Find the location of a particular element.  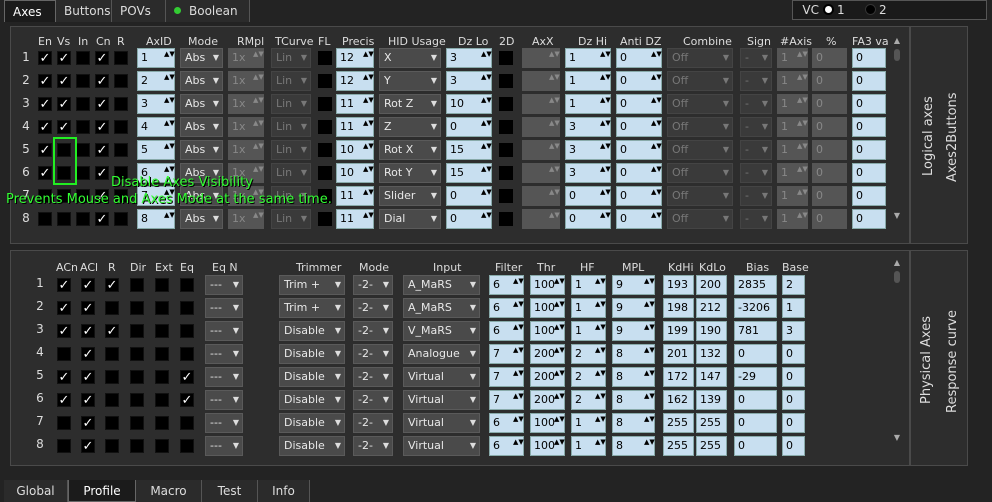

base-field: 1 is located at coordinates (793, 308).